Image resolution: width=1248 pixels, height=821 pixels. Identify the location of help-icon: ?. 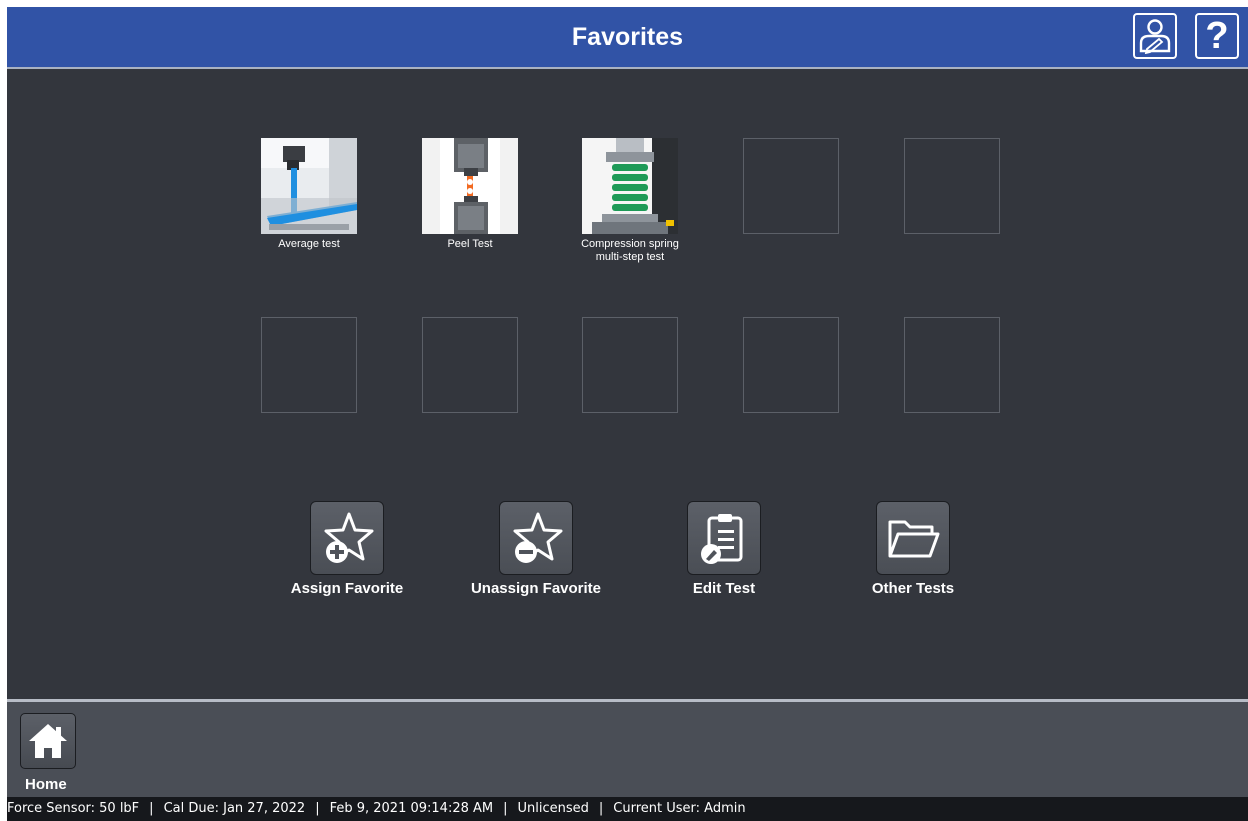
(1217, 36).